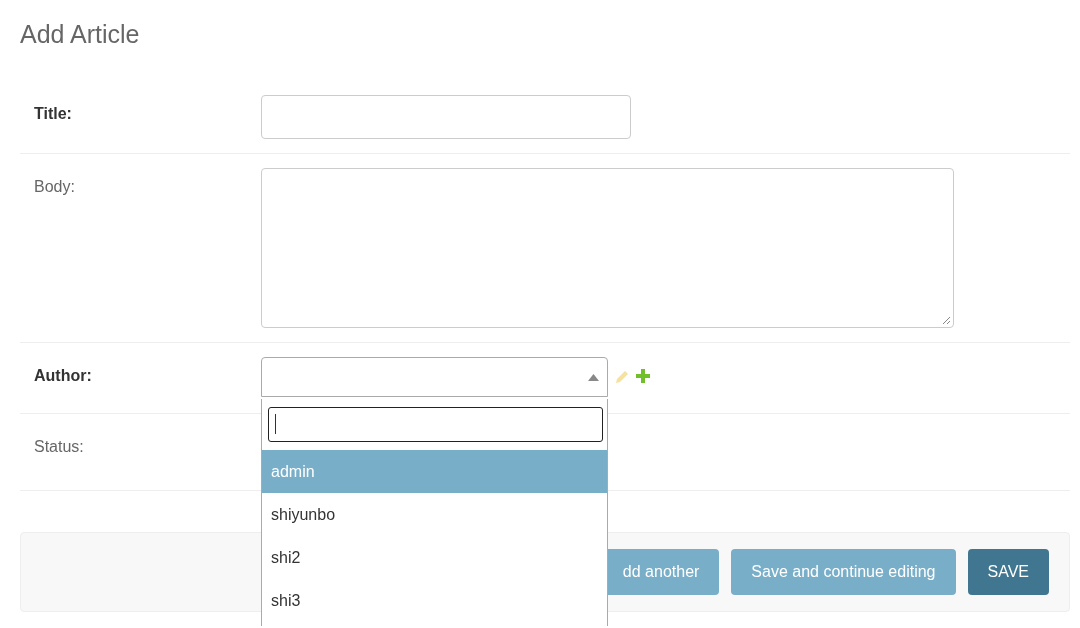 Image resolution: width=1080 pixels, height=628 pixels. I want to click on author-select, so click(434, 377).